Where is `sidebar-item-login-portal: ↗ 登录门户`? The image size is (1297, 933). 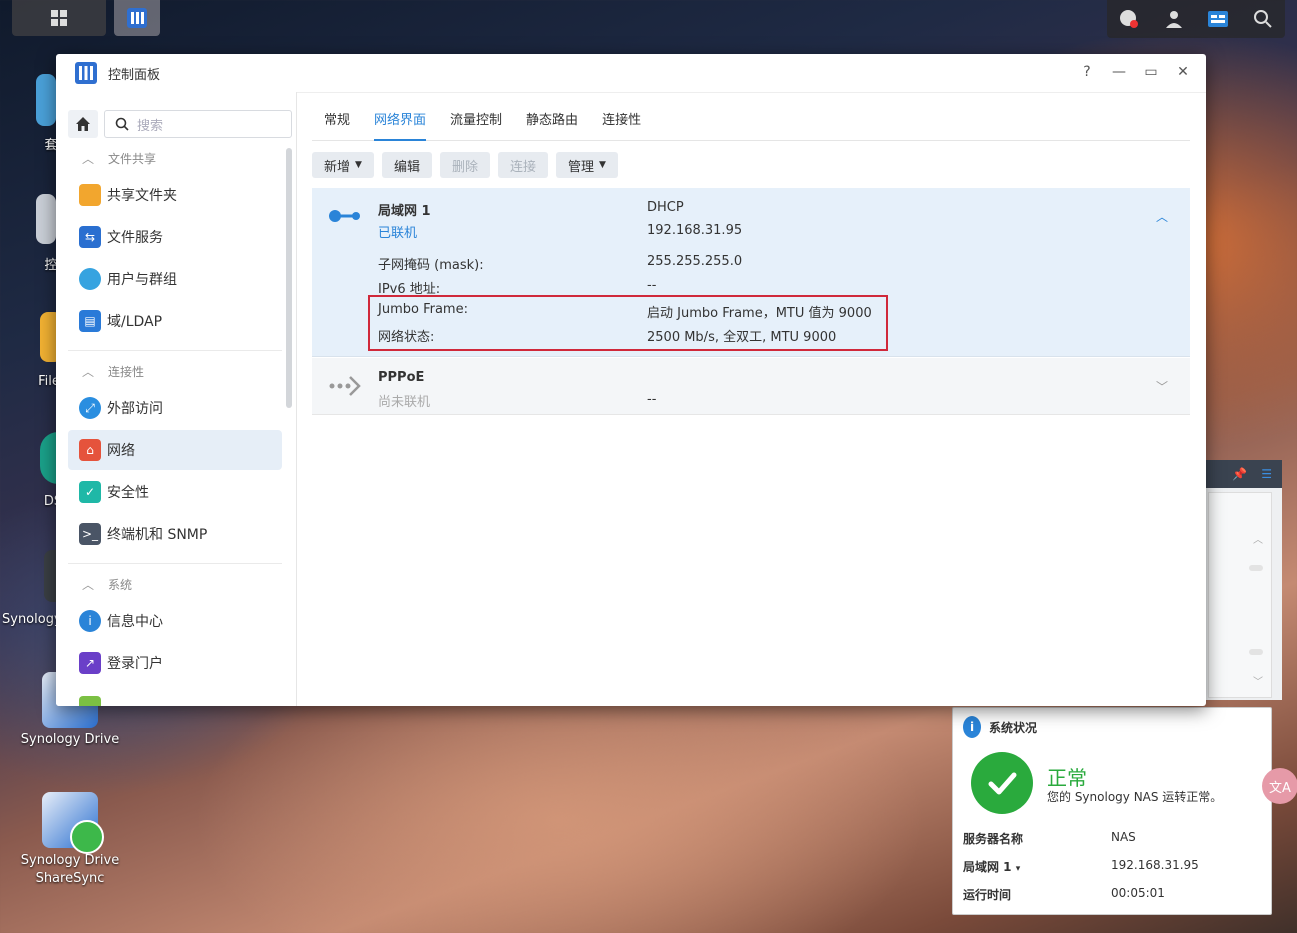 sidebar-item-login-portal: ↗ 登录门户 is located at coordinates (175, 663).